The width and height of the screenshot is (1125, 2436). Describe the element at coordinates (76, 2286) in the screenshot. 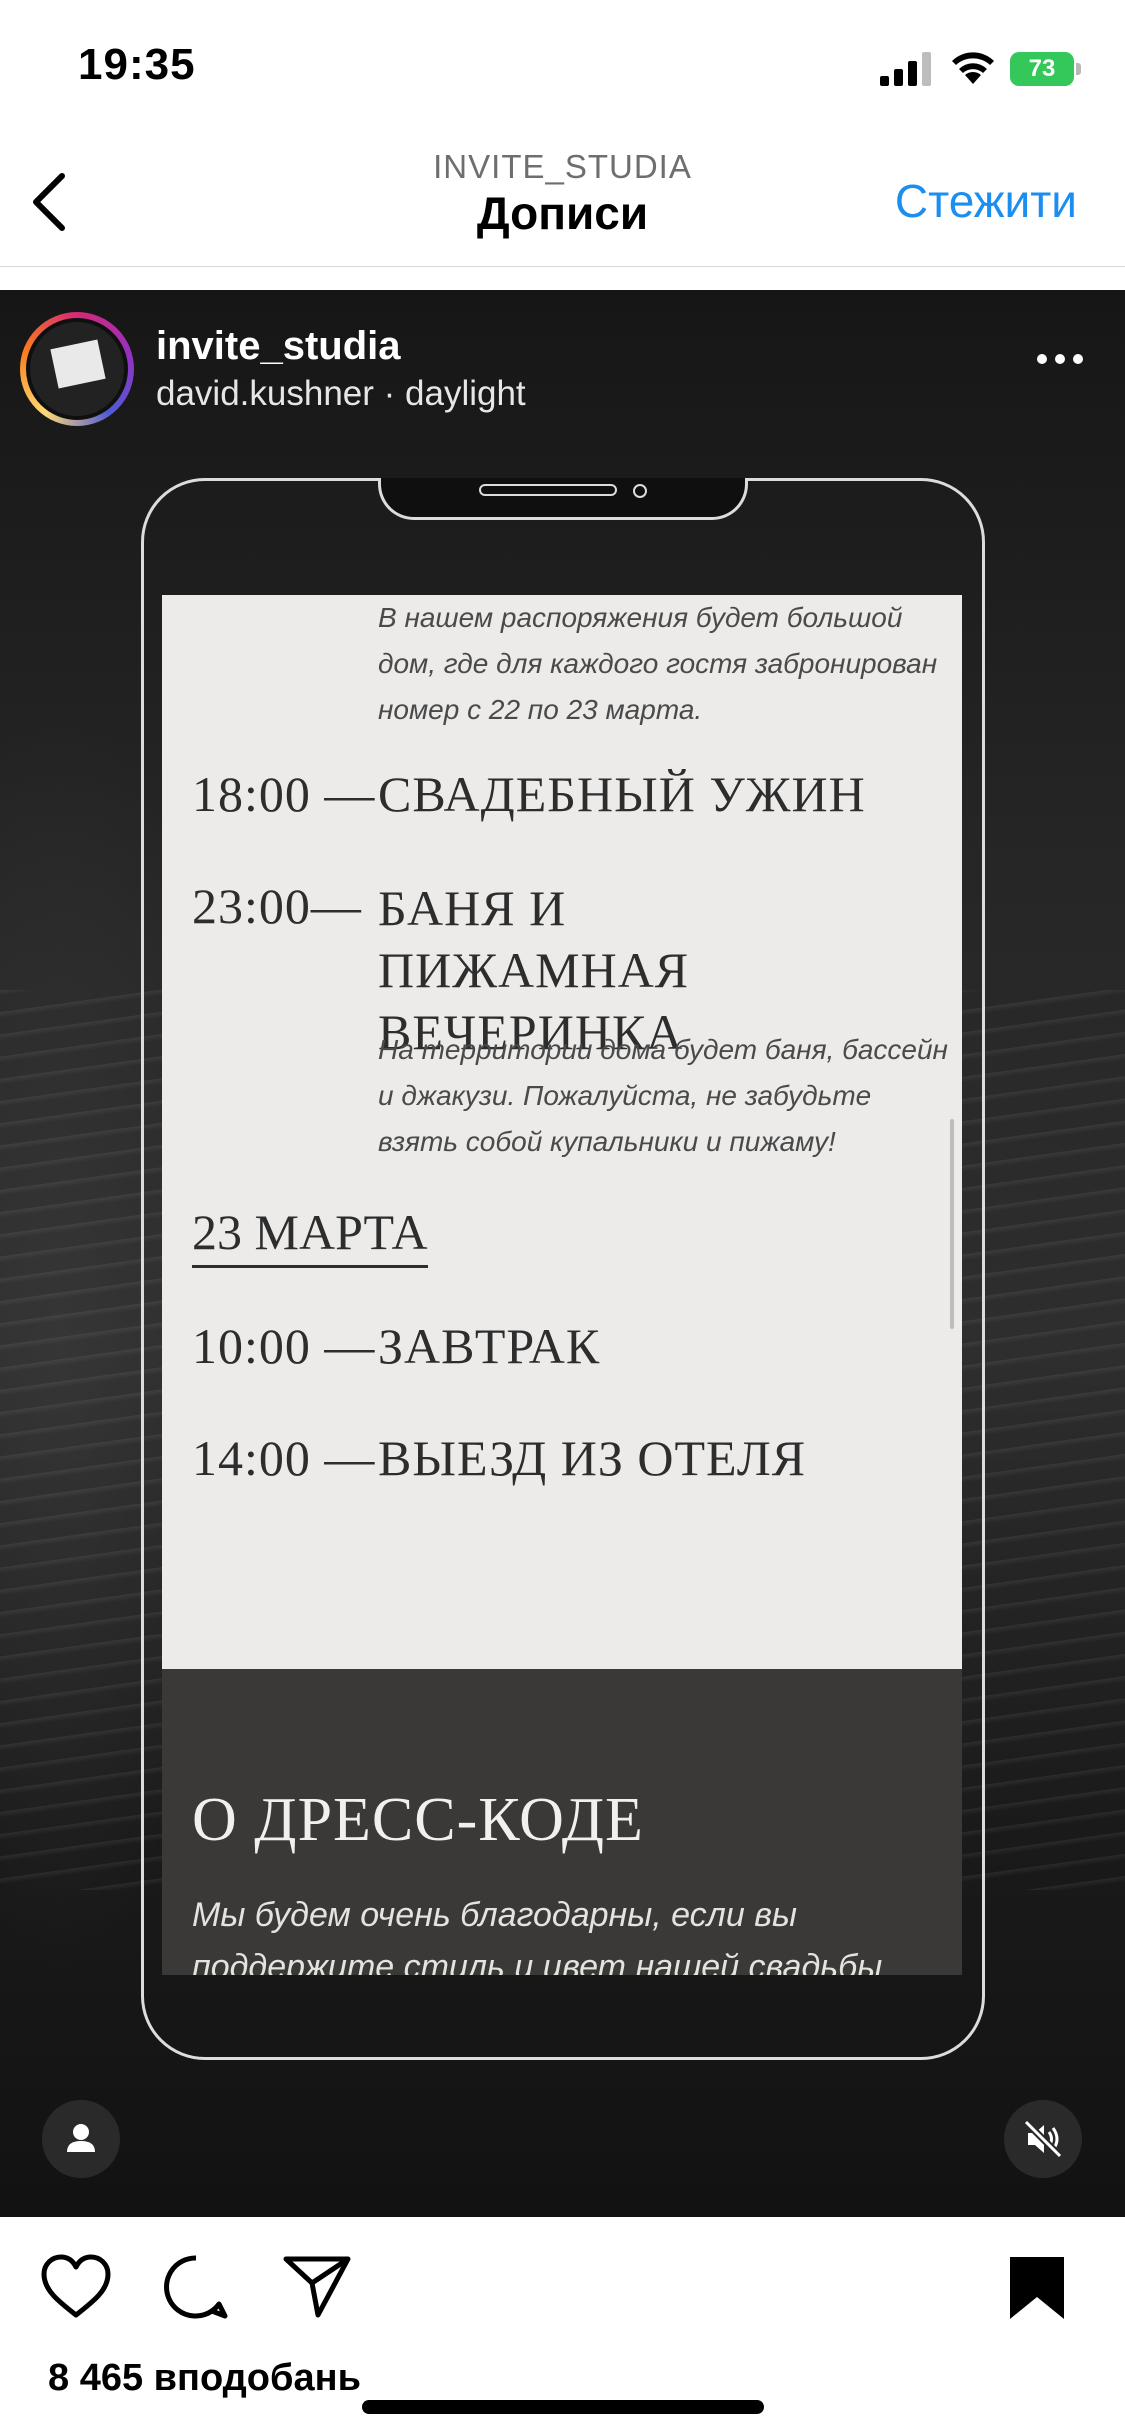

I see `heart-icon` at that location.